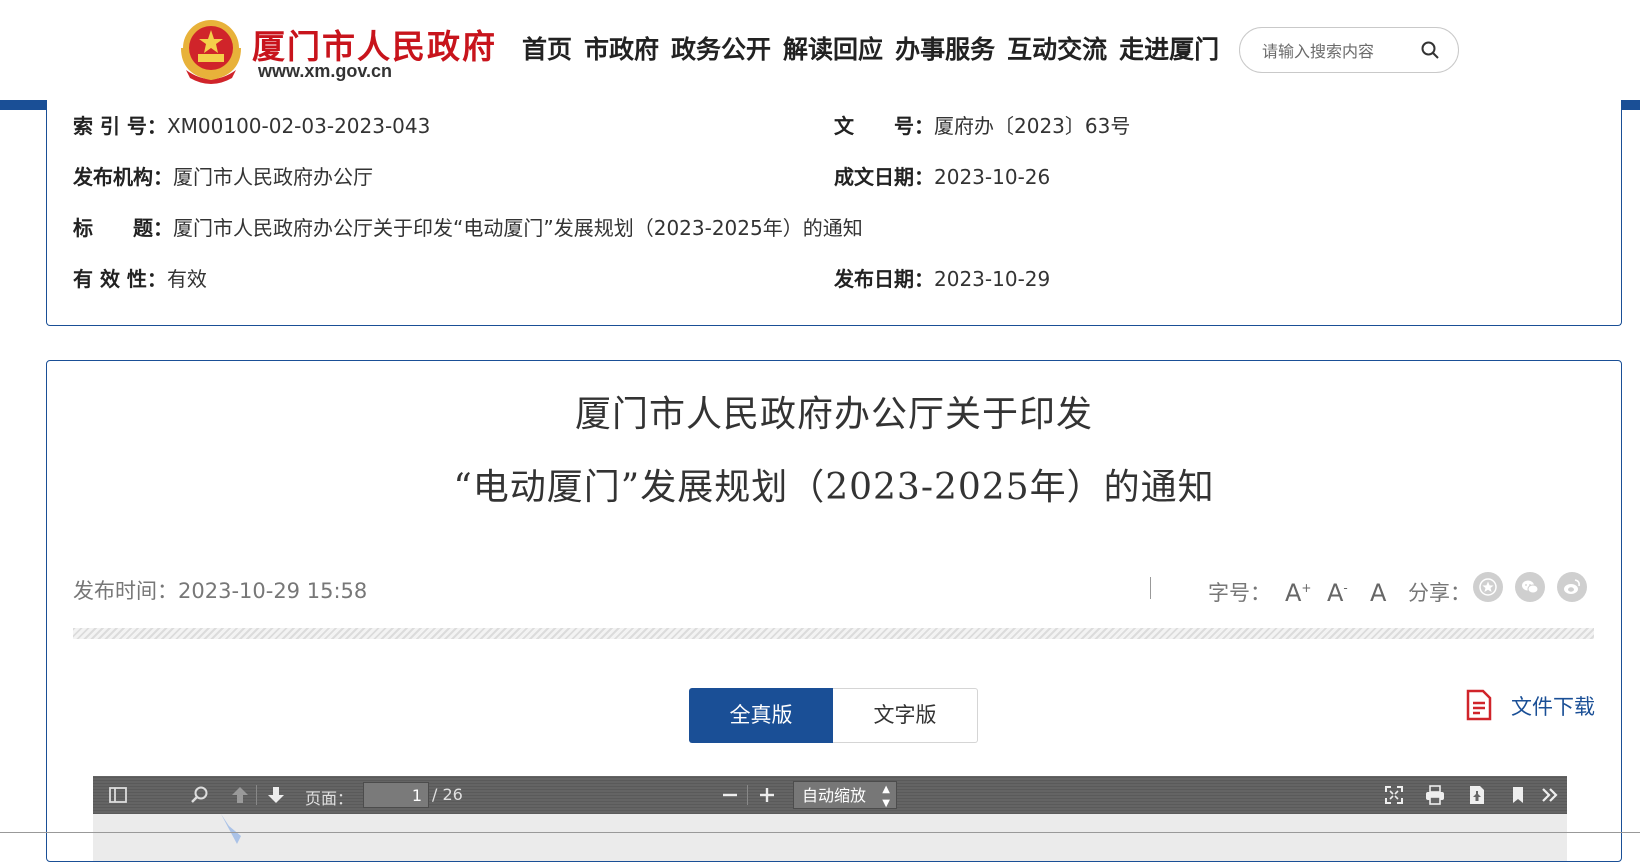 This screenshot has height=862, width=1640. Describe the element at coordinates (1337, 51) in the screenshot. I see `search-input` at that location.